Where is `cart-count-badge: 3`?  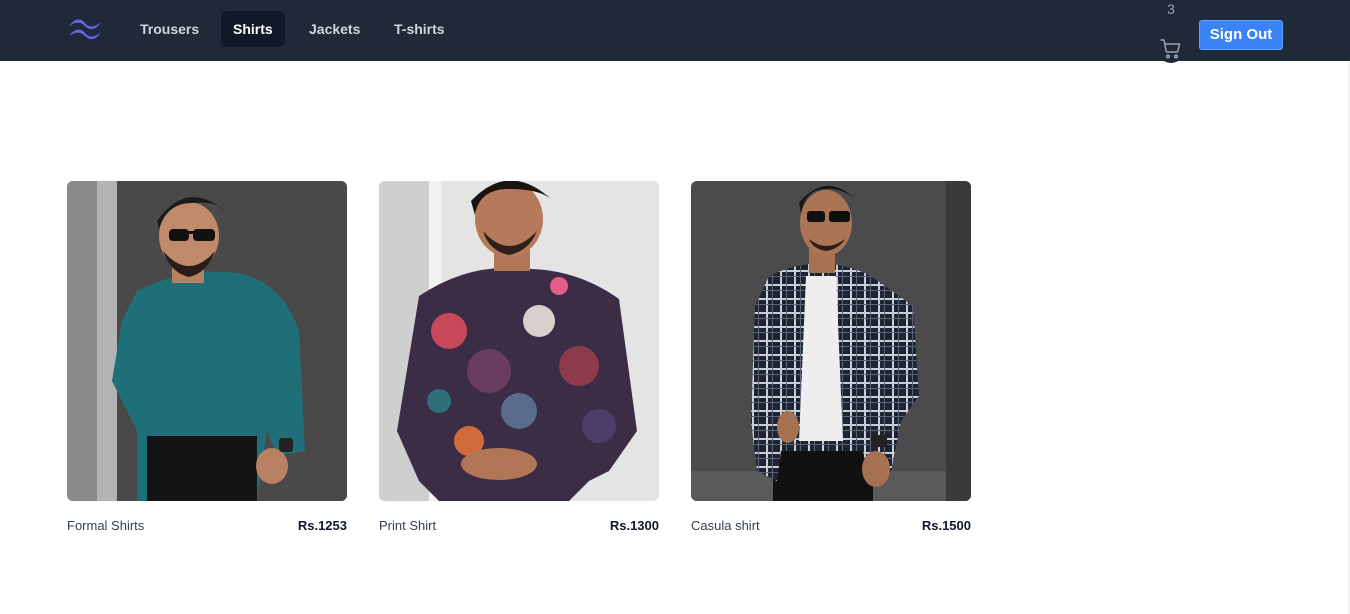 cart-count-badge: 3 is located at coordinates (1171, 9).